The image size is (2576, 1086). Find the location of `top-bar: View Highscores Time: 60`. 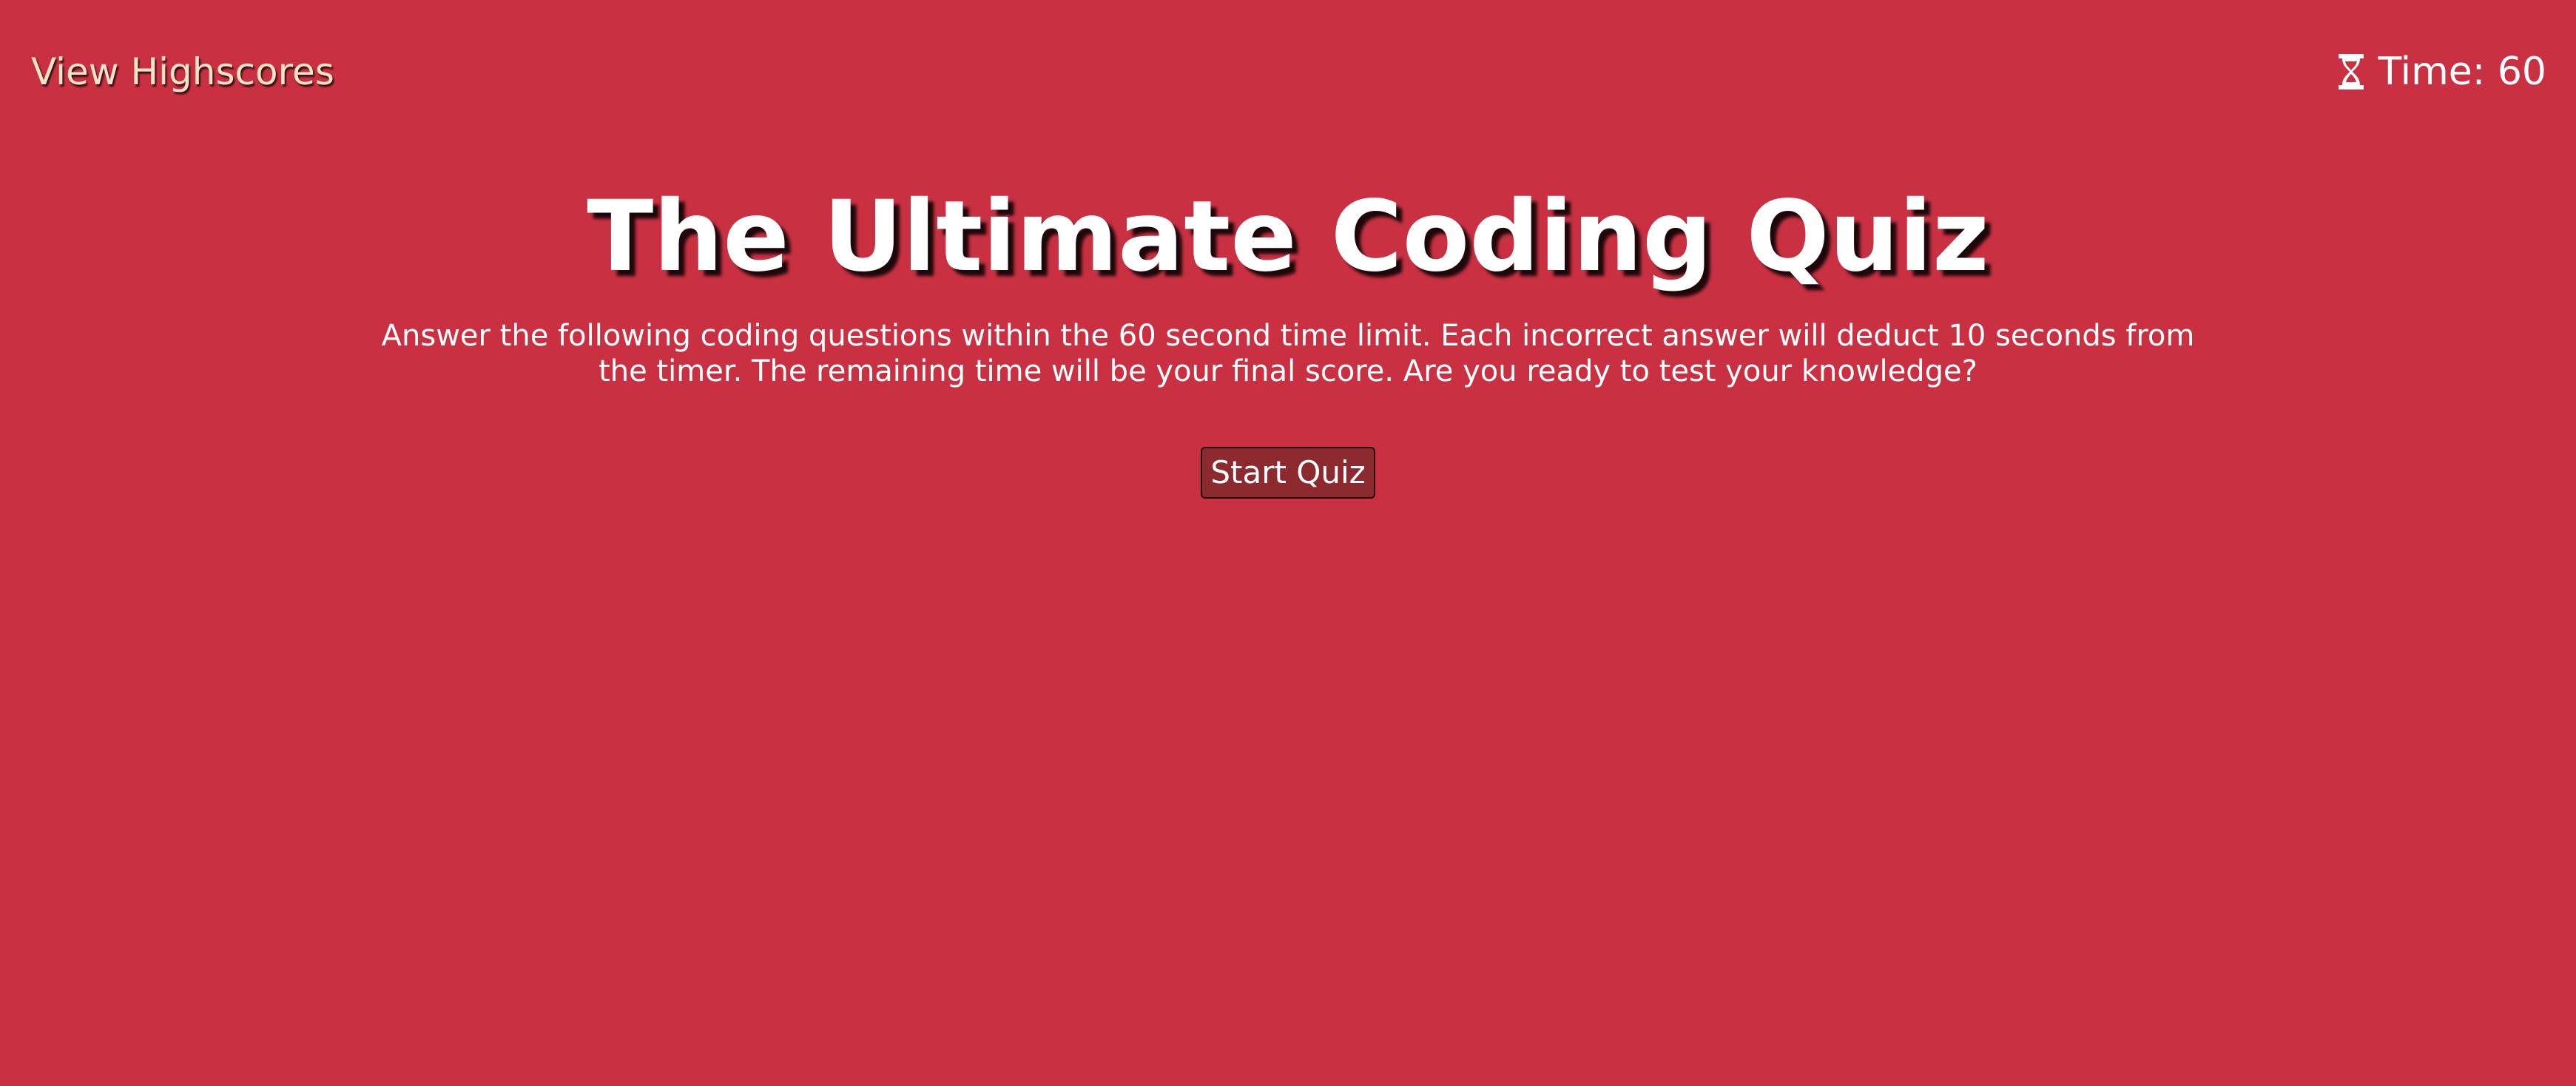

top-bar: View Highscores Time: 60 is located at coordinates (1288, 70).